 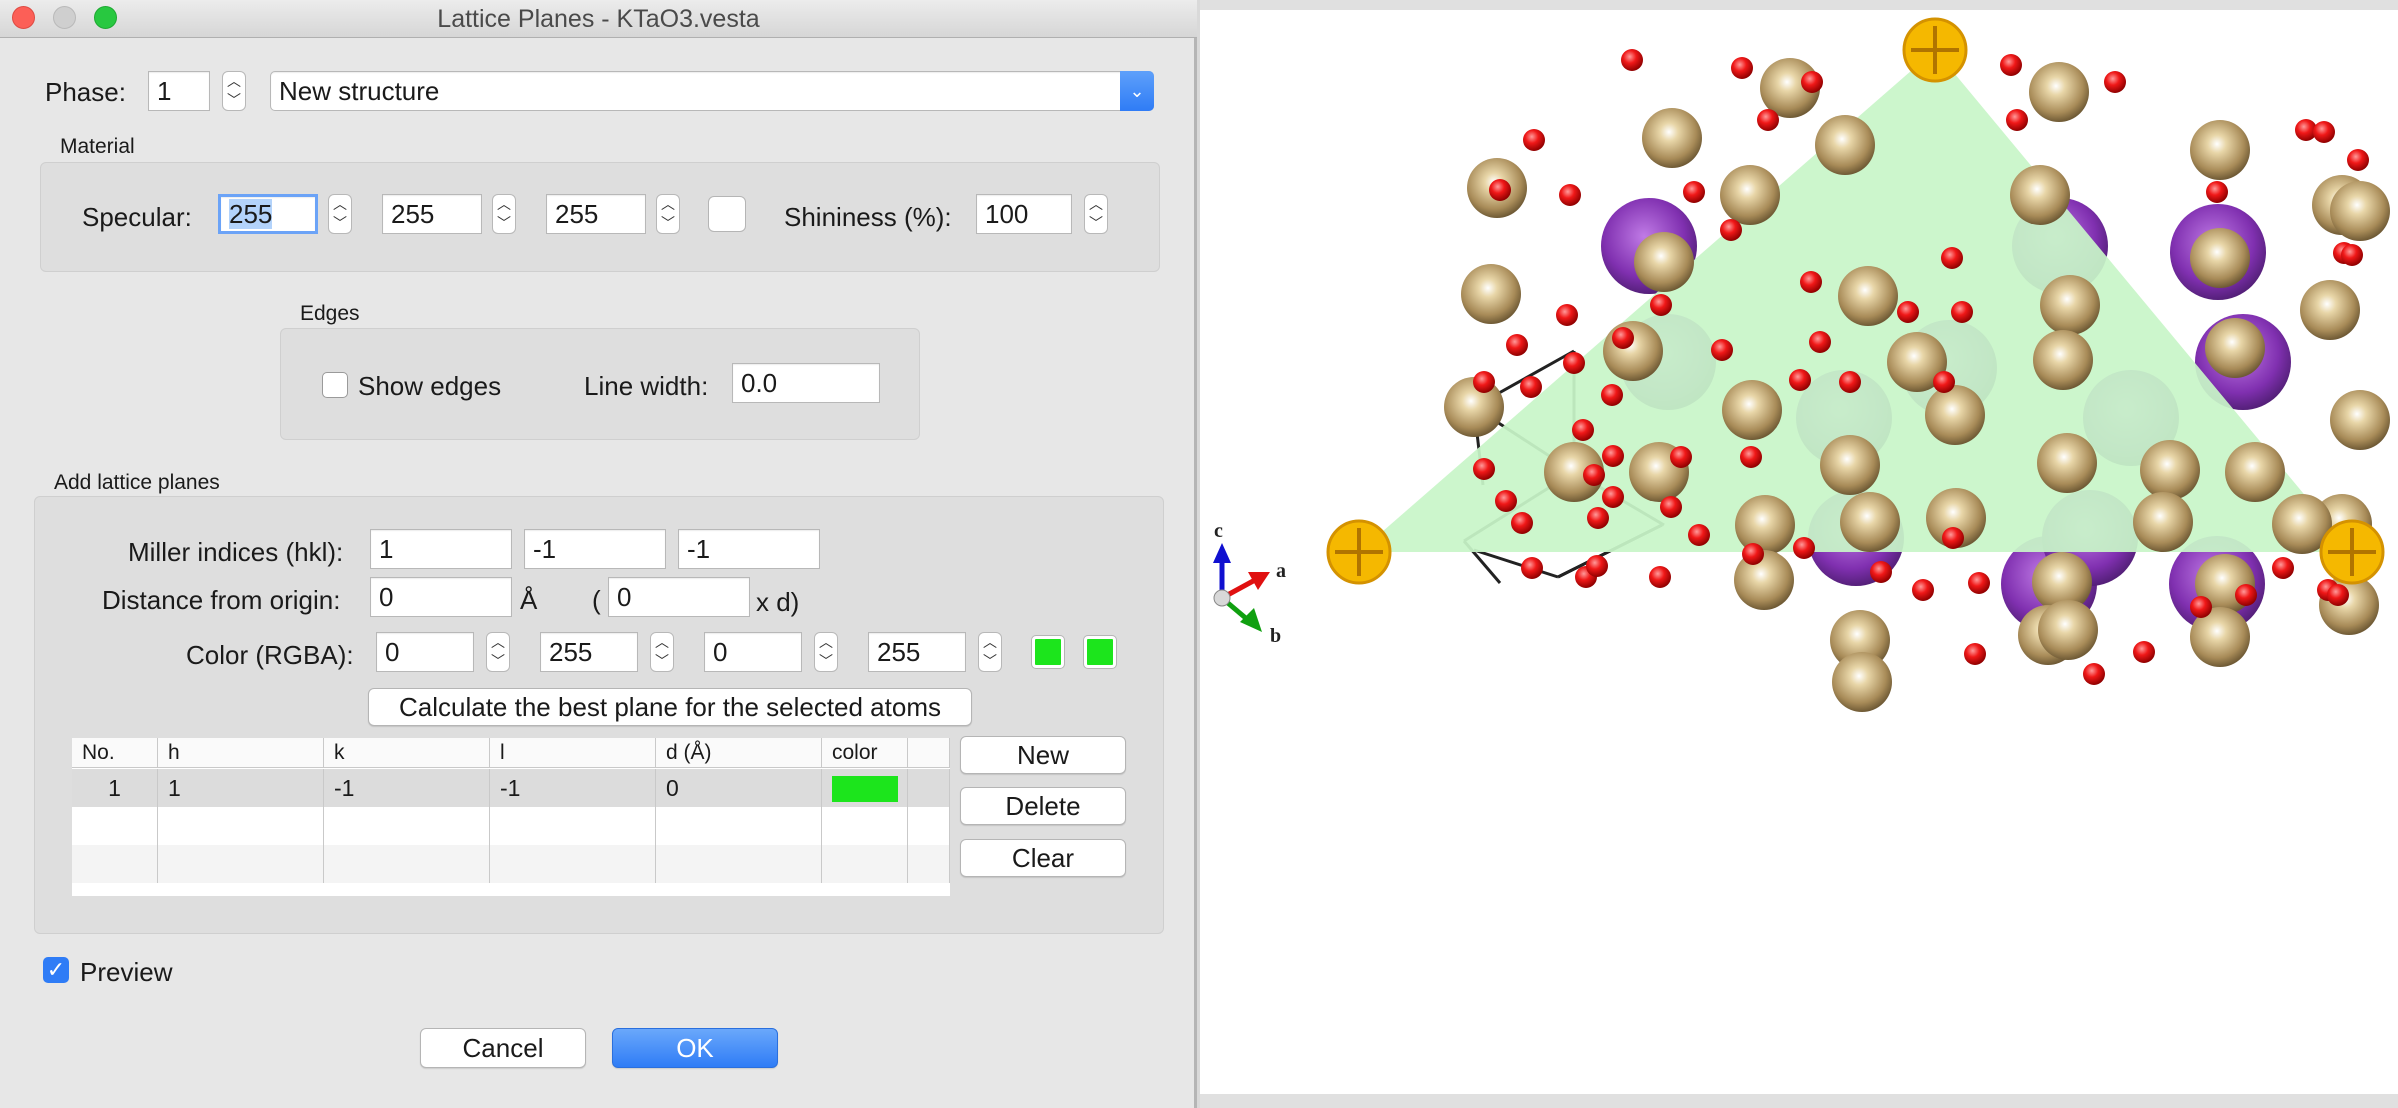 I want to click on color-a-stepper: ︿ ﹀, so click(x=990, y=652).